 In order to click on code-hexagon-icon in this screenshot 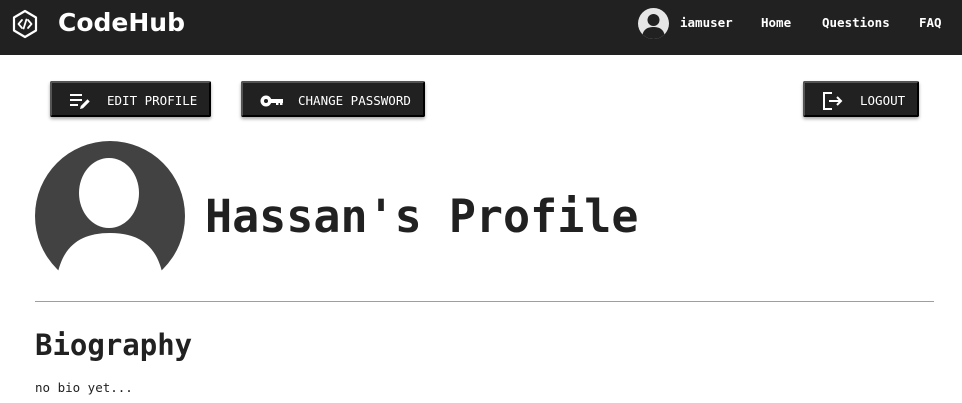, I will do `click(25, 24)`.